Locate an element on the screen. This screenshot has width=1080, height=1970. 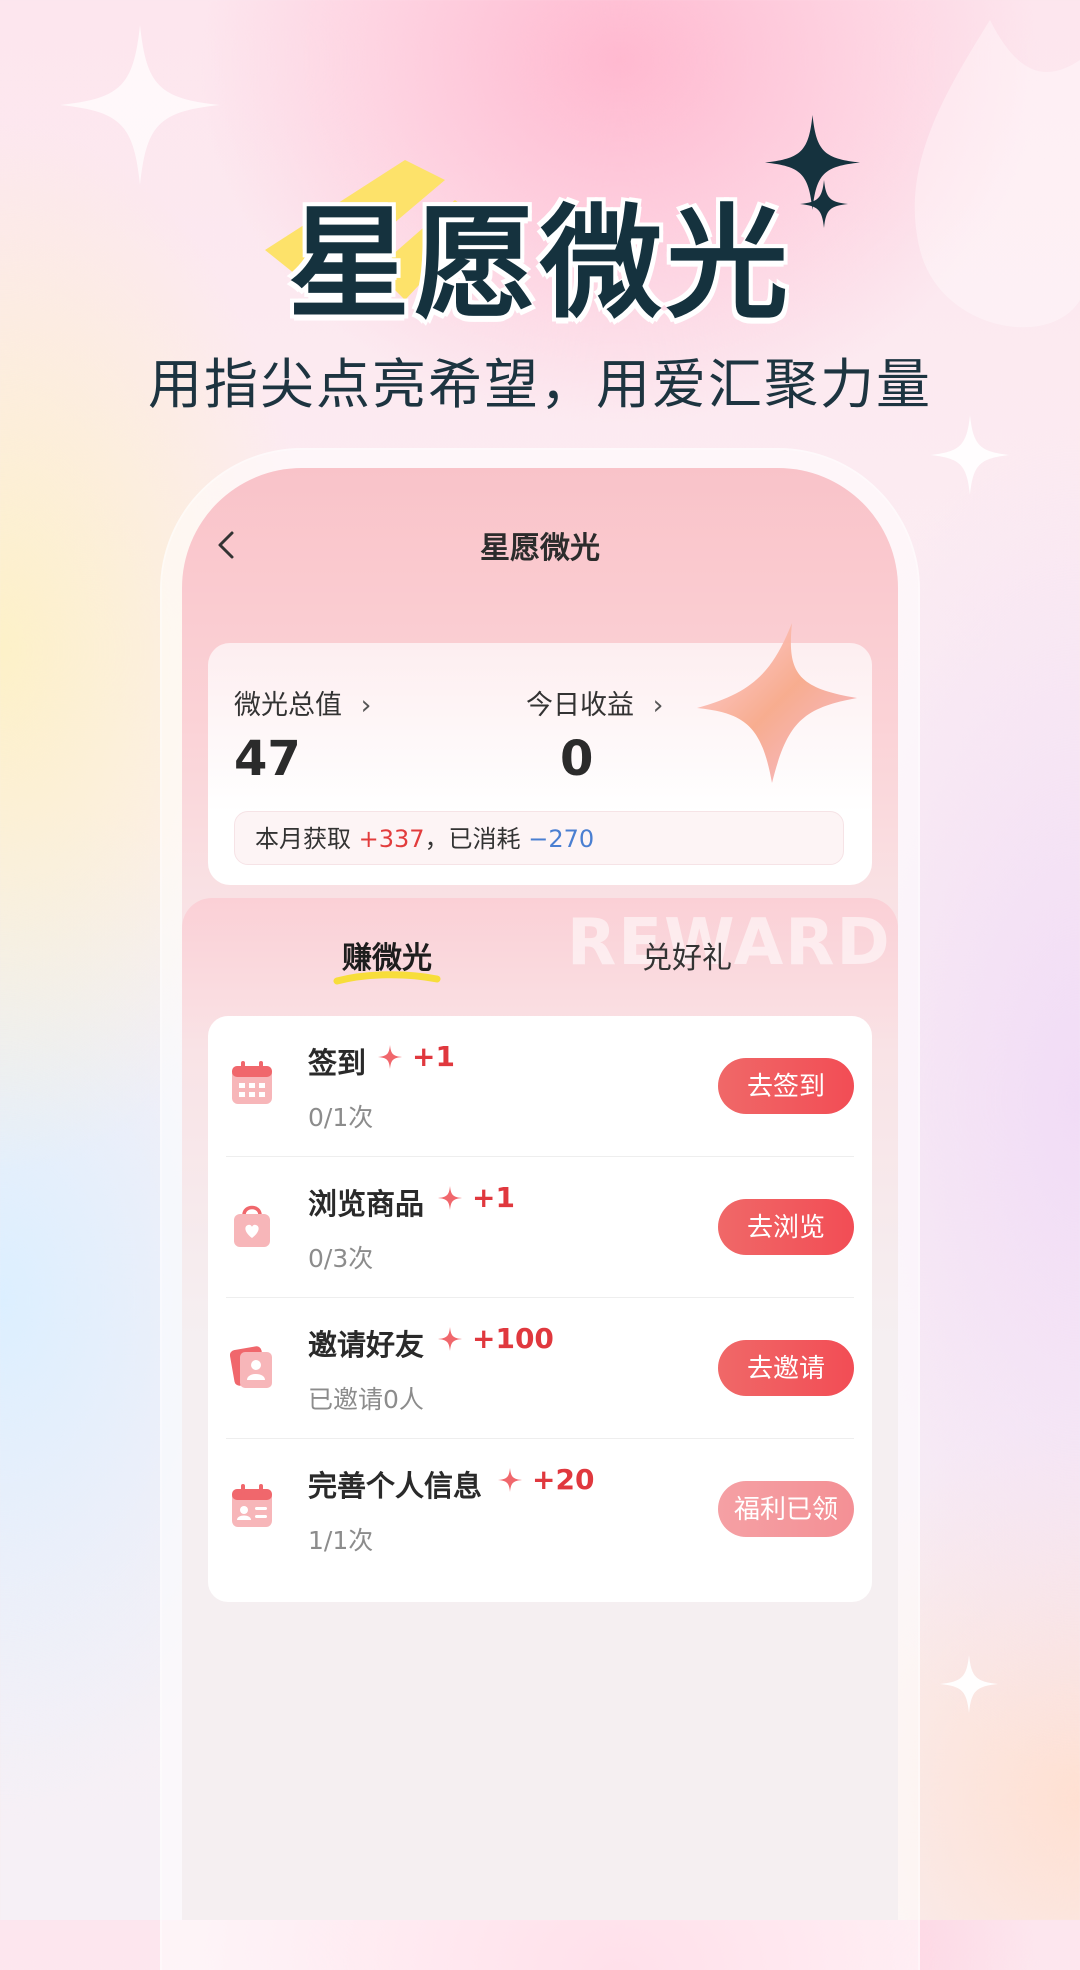
list-item: 浏览商品 +1 0/3次 去浏览 is located at coordinates (540, 1227).